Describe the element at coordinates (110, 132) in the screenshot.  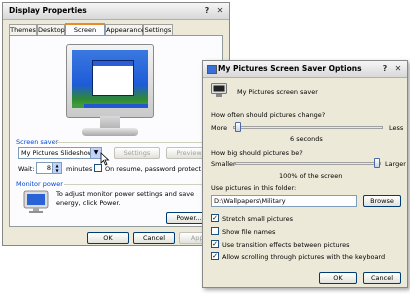
I see `monitor-base` at that location.